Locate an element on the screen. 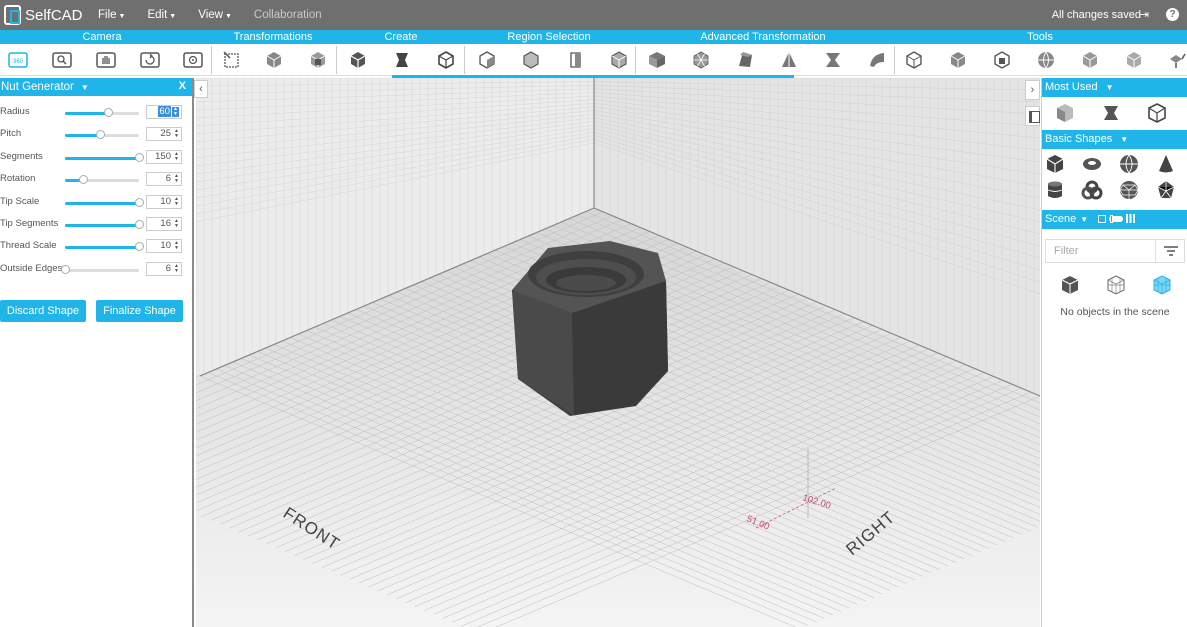  measure-button is located at coordinates (914, 60).